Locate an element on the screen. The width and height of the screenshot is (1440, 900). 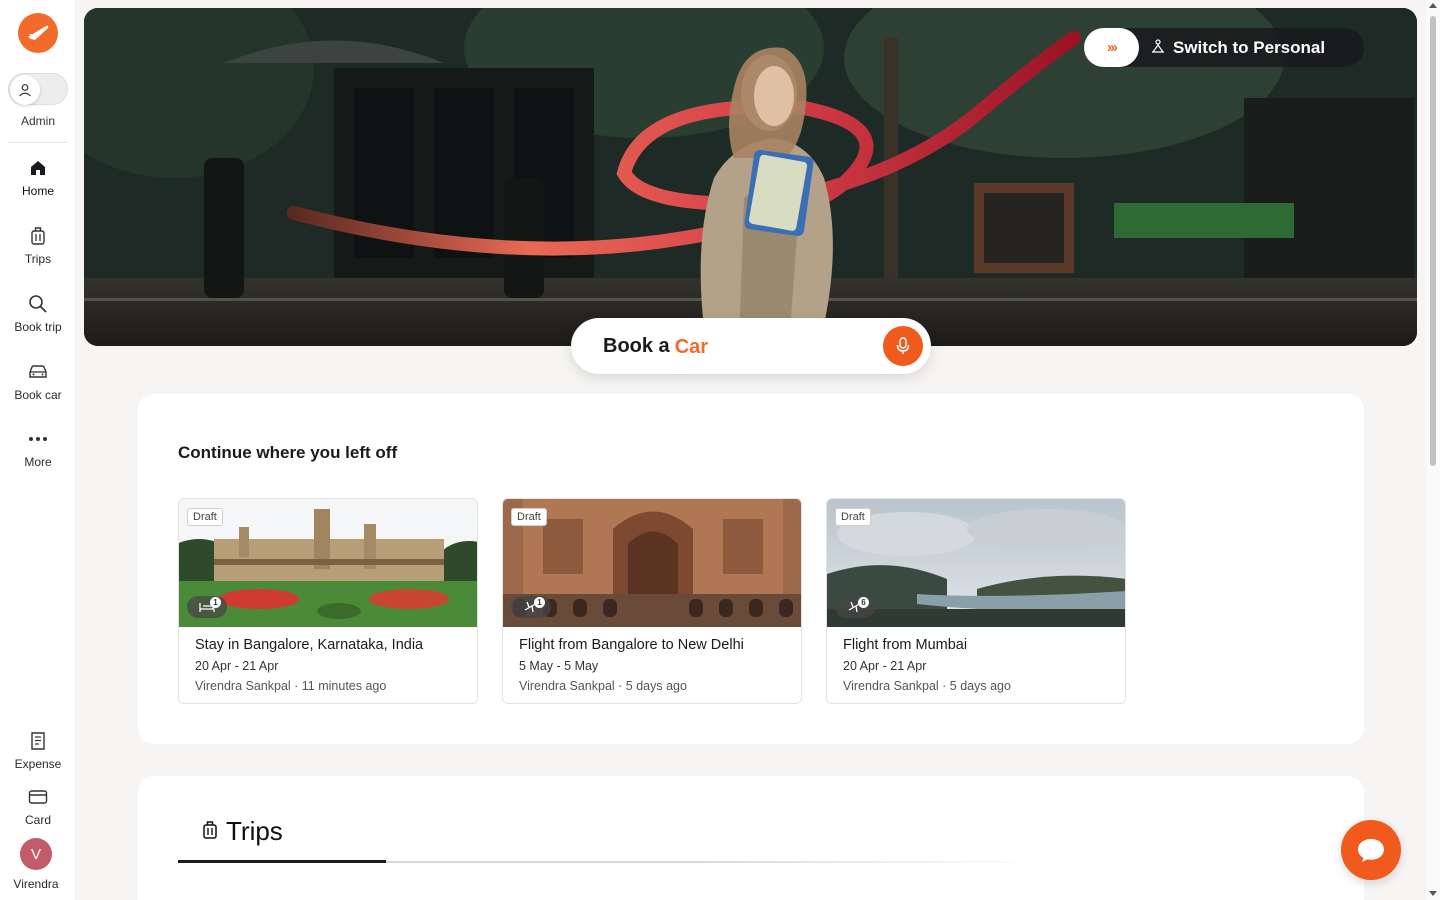
trips-section: Trips is located at coordinates (751, 838).